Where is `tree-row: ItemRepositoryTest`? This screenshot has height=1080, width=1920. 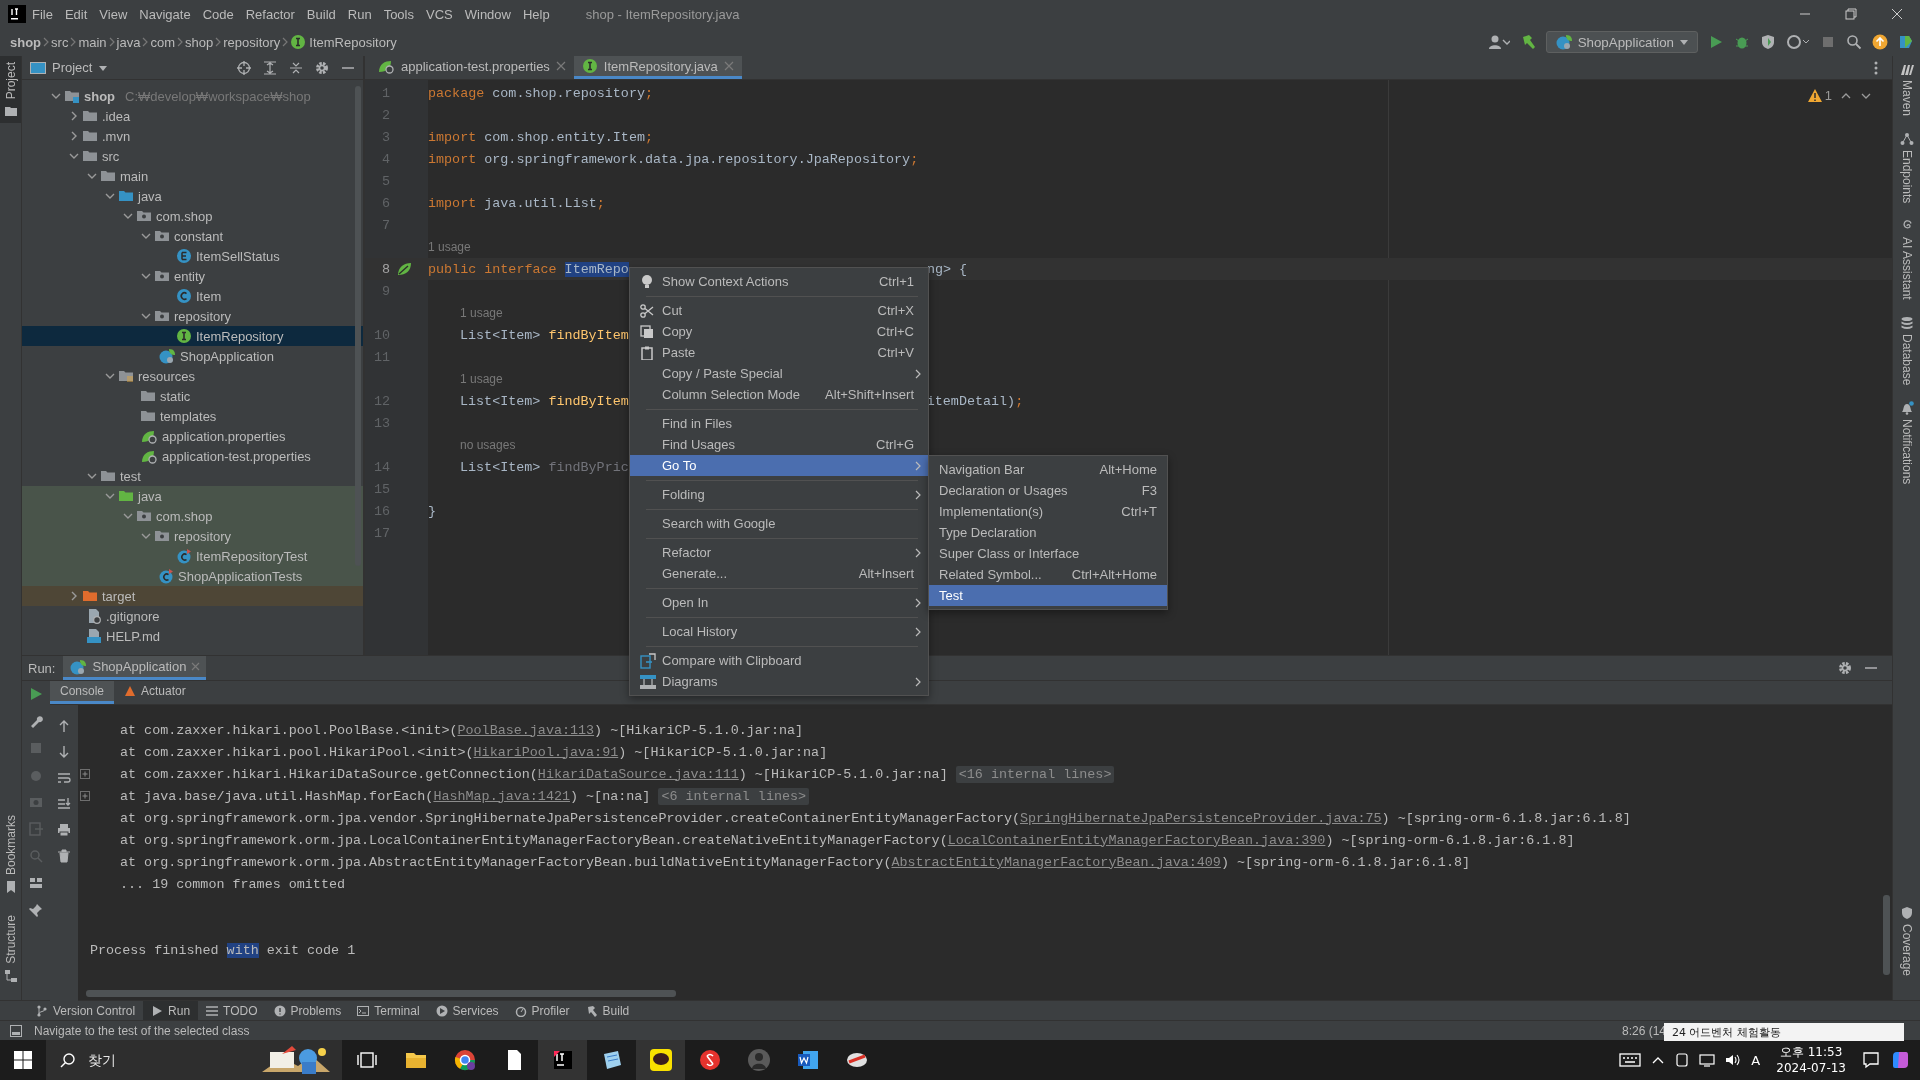
tree-row: ItemRepositoryTest is located at coordinates (192, 556).